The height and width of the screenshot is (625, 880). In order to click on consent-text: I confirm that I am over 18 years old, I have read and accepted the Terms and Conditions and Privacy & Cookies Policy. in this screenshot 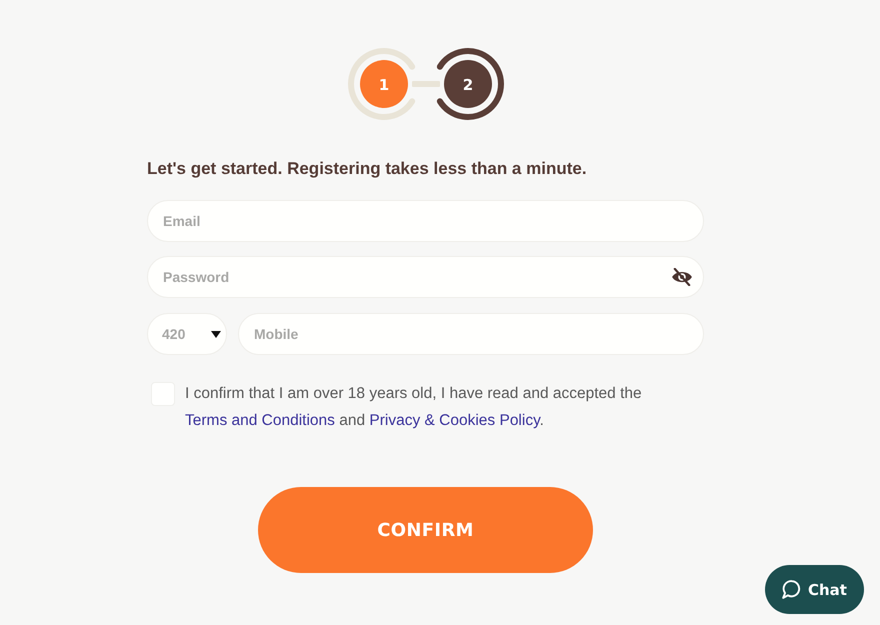, I will do `click(414, 407)`.